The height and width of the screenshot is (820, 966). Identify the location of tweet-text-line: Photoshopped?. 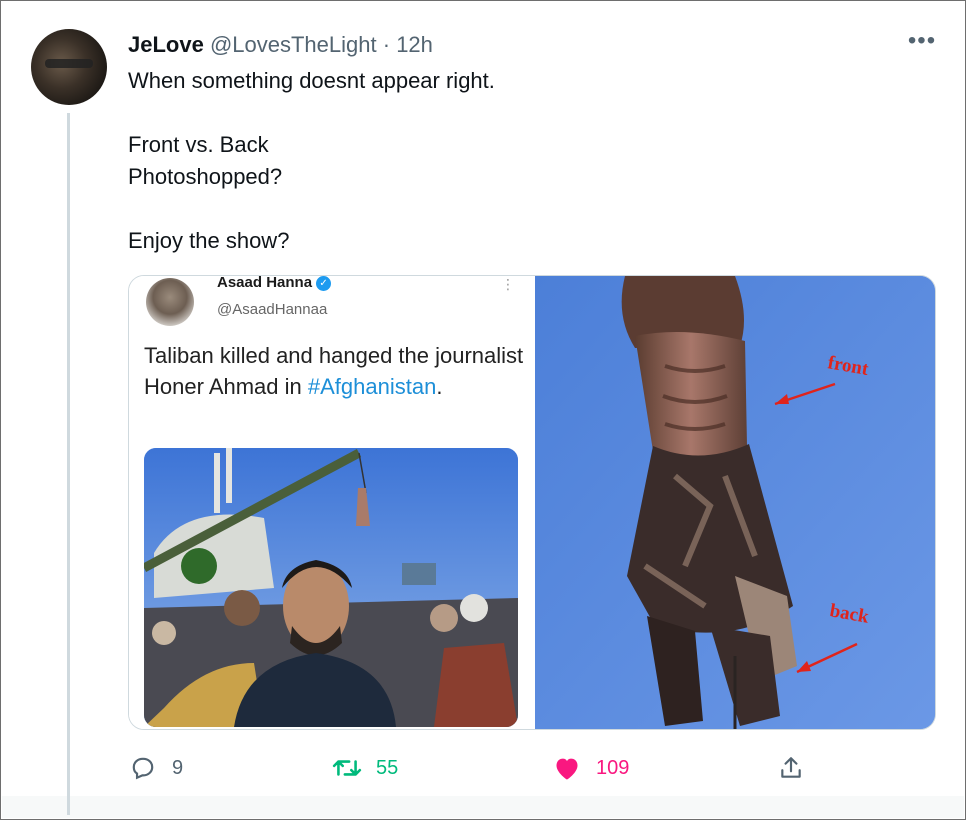
(205, 176).